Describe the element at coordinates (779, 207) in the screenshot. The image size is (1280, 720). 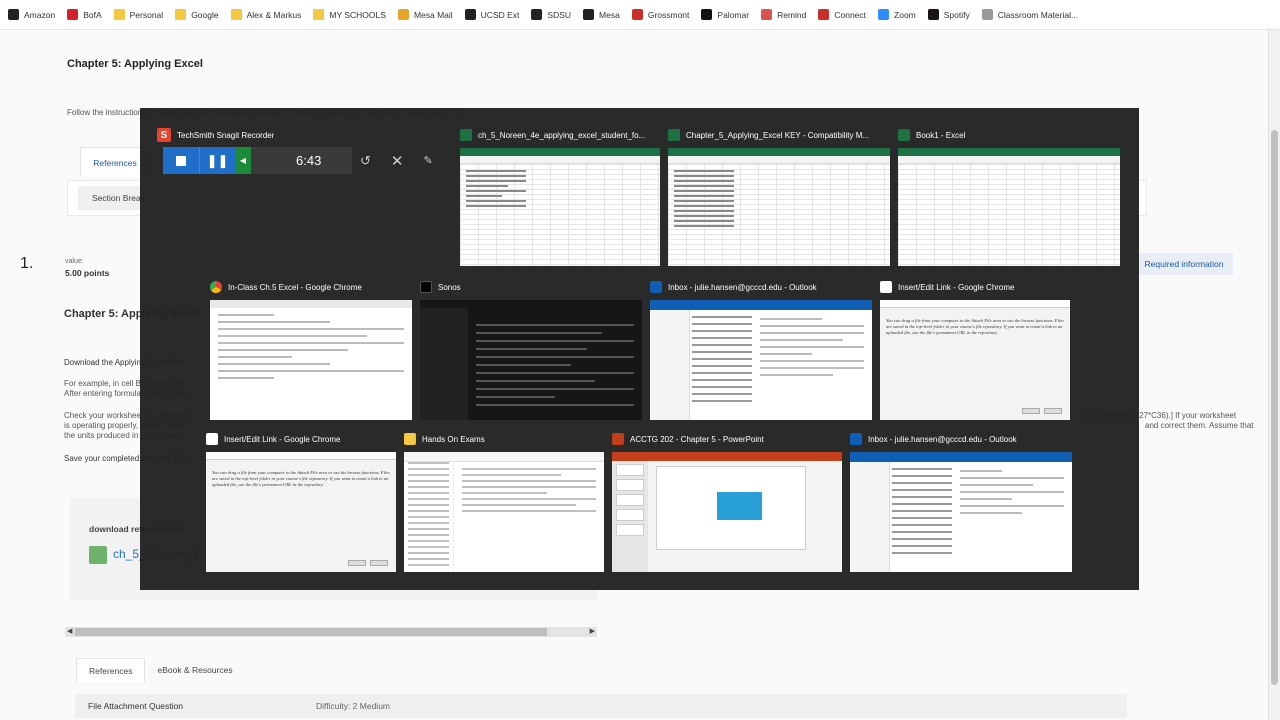
I see `thumbnail-excel-key` at that location.